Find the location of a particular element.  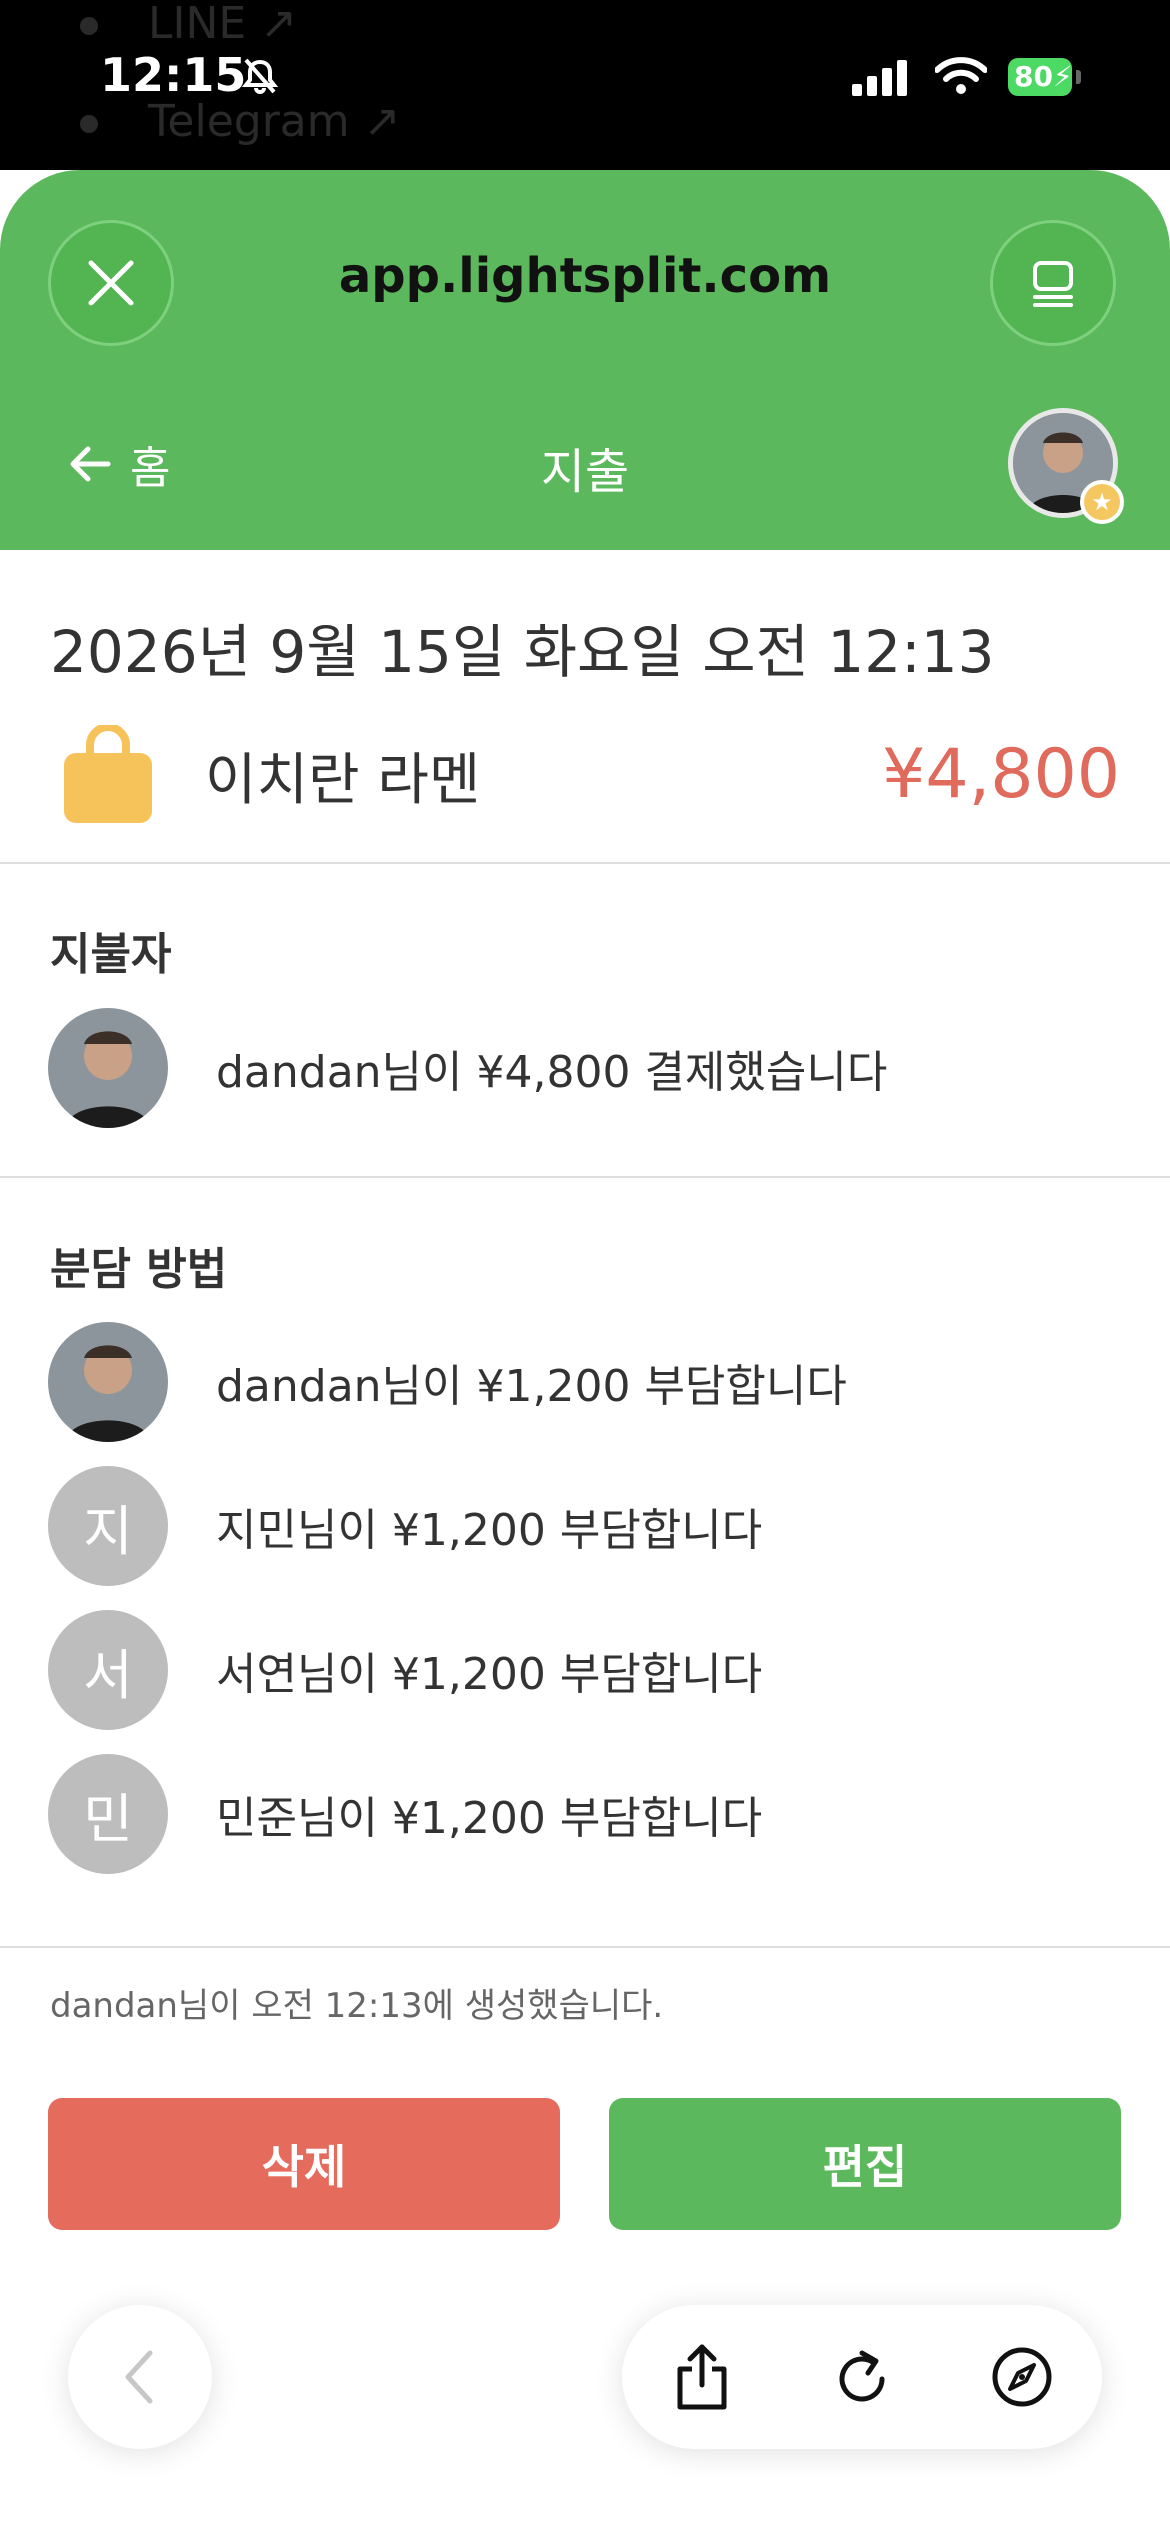

split-section-title: 분담 방법 is located at coordinates (139, 1269).